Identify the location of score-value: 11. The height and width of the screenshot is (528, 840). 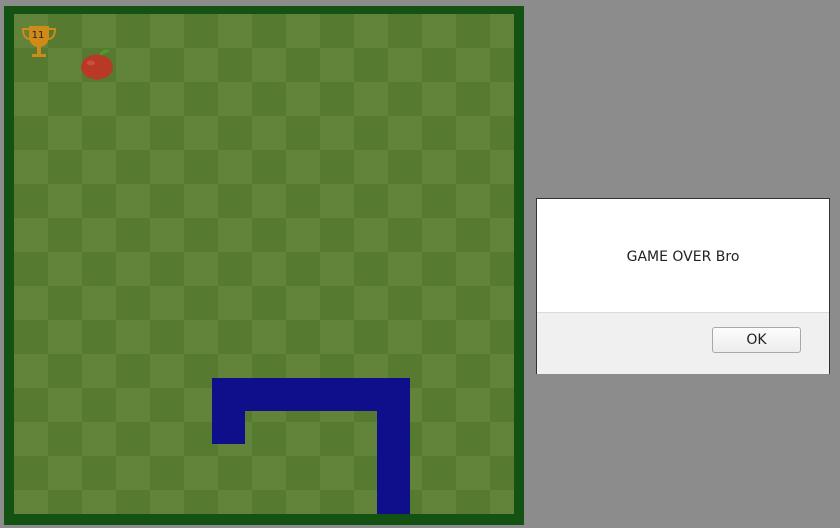
(38, 35).